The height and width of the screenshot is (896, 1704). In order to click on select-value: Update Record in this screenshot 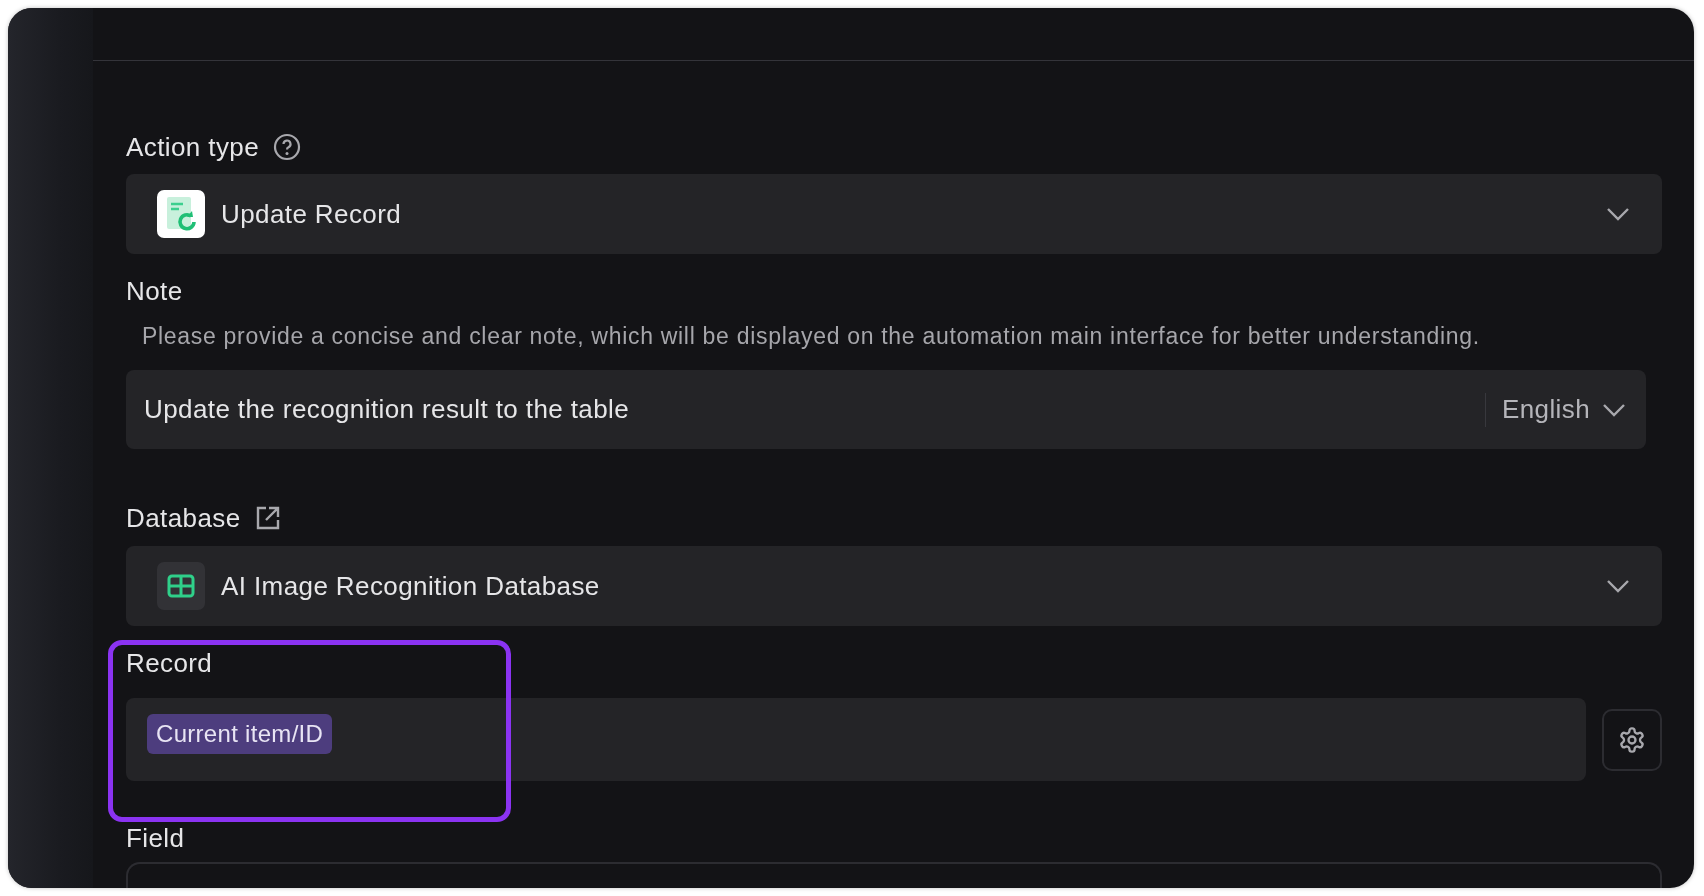, I will do `click(312, 214)`.